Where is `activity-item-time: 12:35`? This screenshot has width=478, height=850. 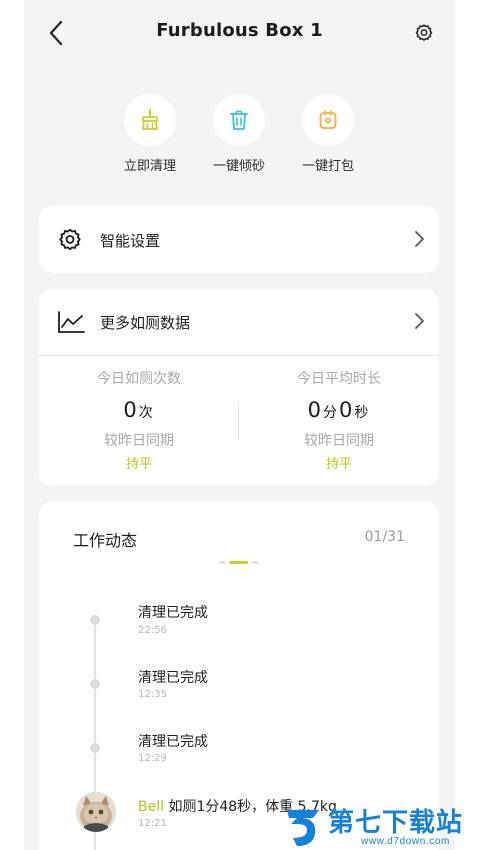 activity-item-time: 12:35 is located at coordinates (152, 694).